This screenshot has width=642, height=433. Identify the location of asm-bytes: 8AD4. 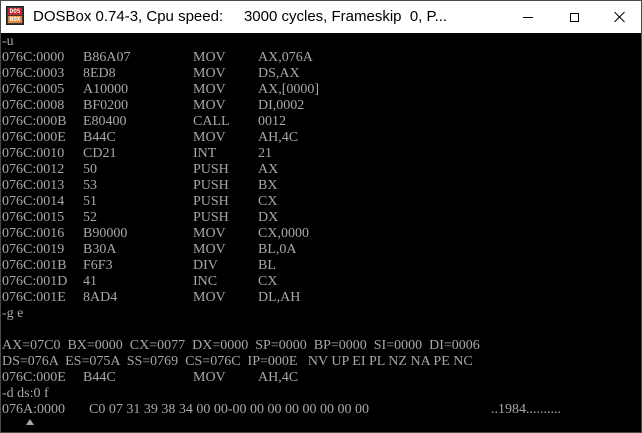
(100, 297).